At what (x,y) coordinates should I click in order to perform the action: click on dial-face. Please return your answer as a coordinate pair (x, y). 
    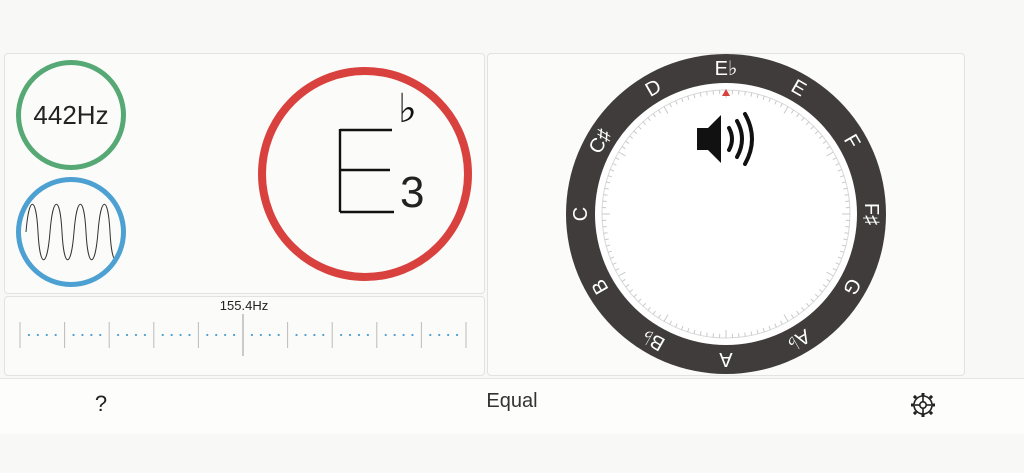
    Looking at the image, I should click on (726, 214).